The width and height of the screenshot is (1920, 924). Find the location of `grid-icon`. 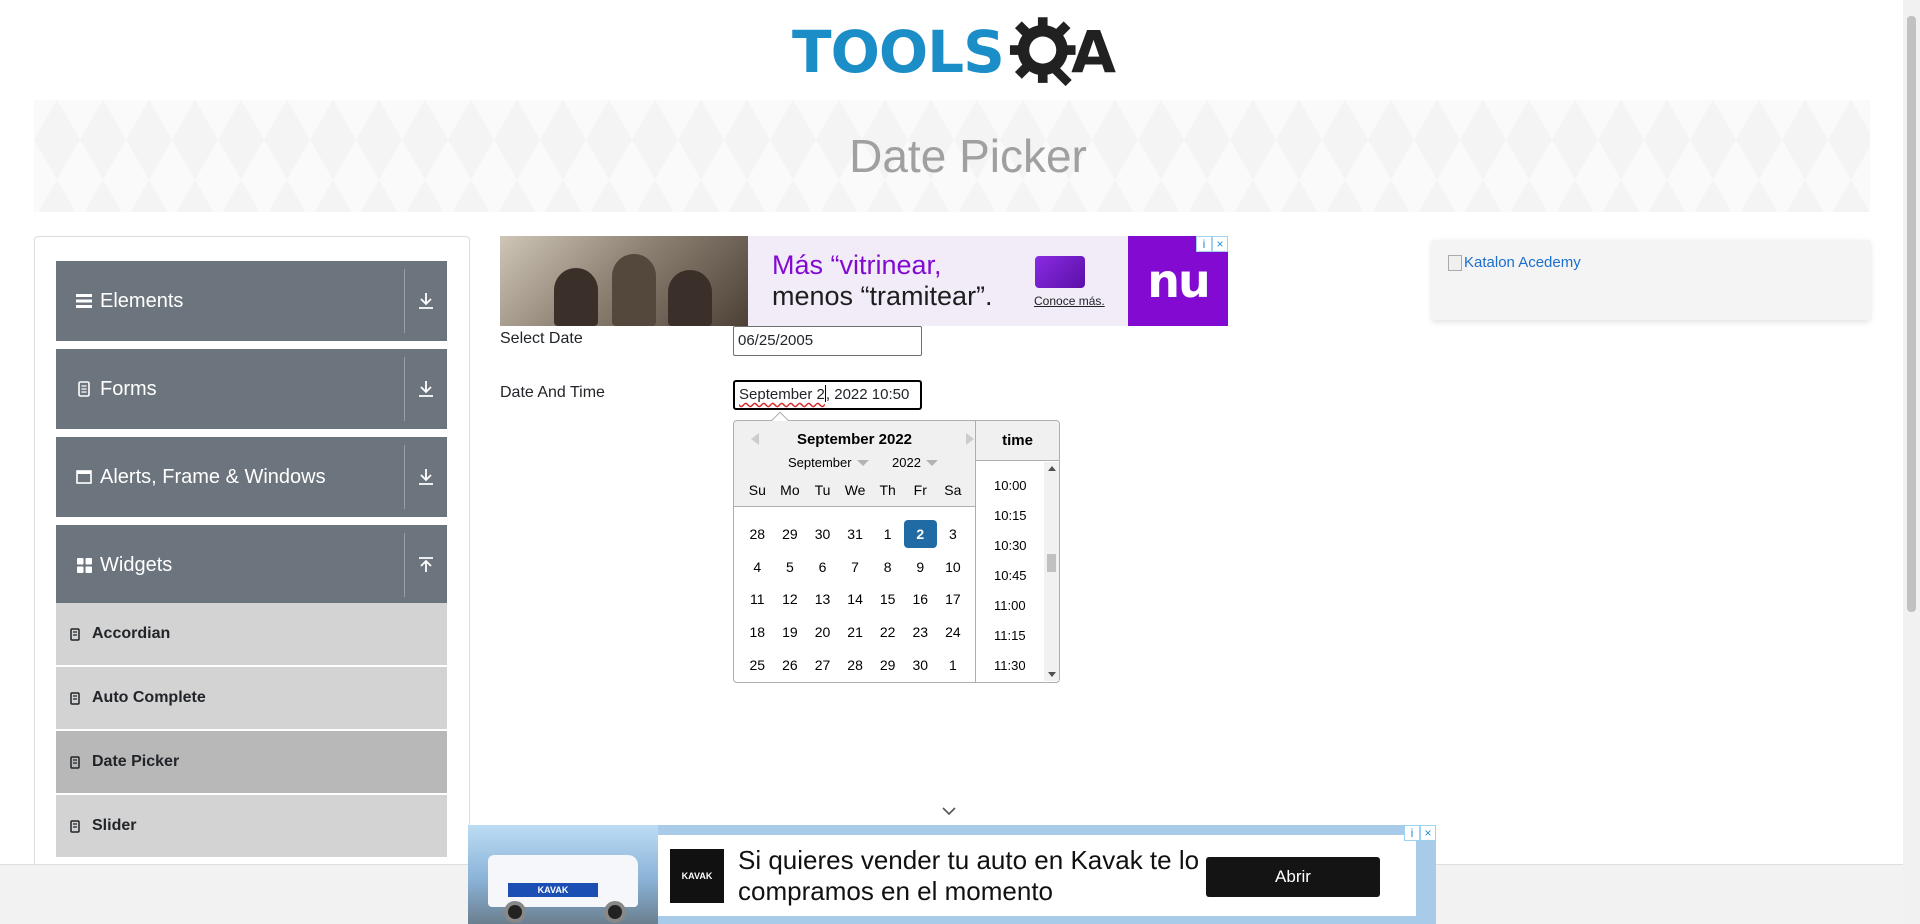

grid-icon is located at coordinates (84, 565).